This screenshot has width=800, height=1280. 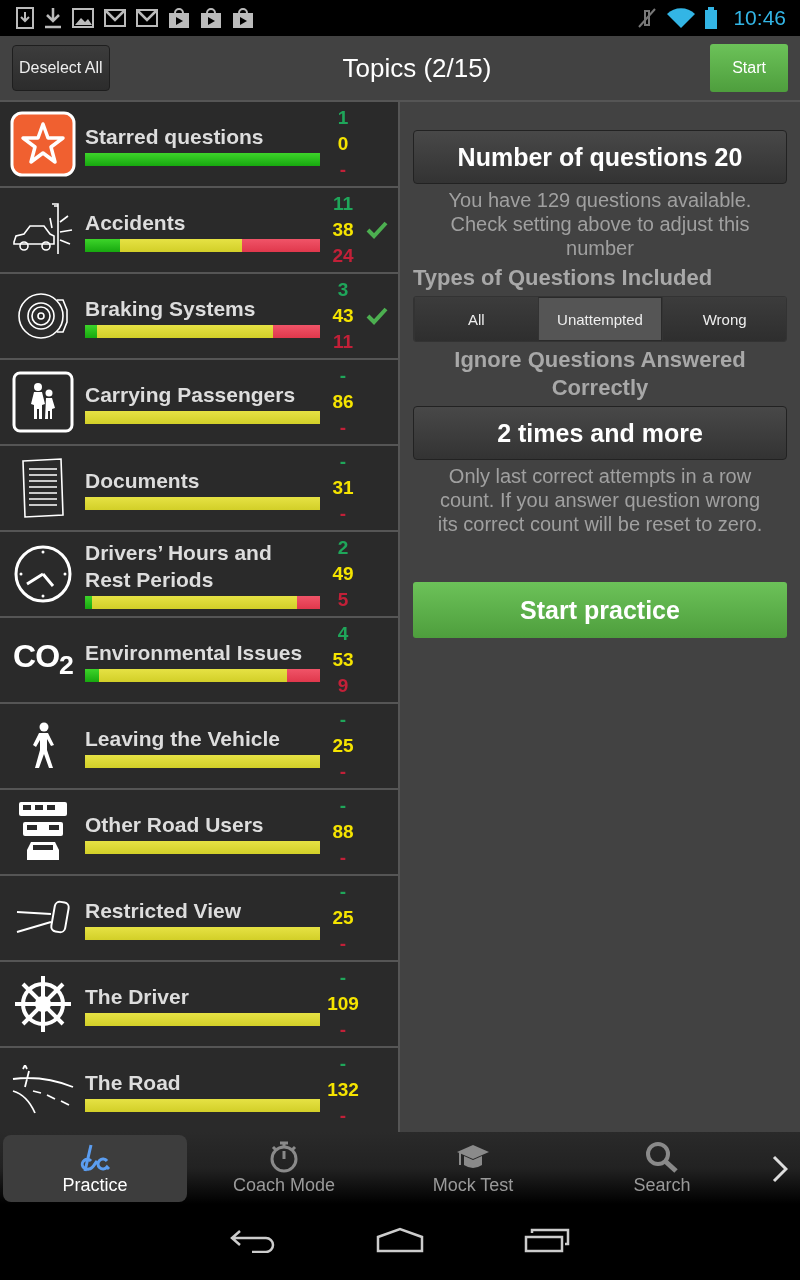 I want to click on unanswered-count: 109, so click(x=343, y=1004).